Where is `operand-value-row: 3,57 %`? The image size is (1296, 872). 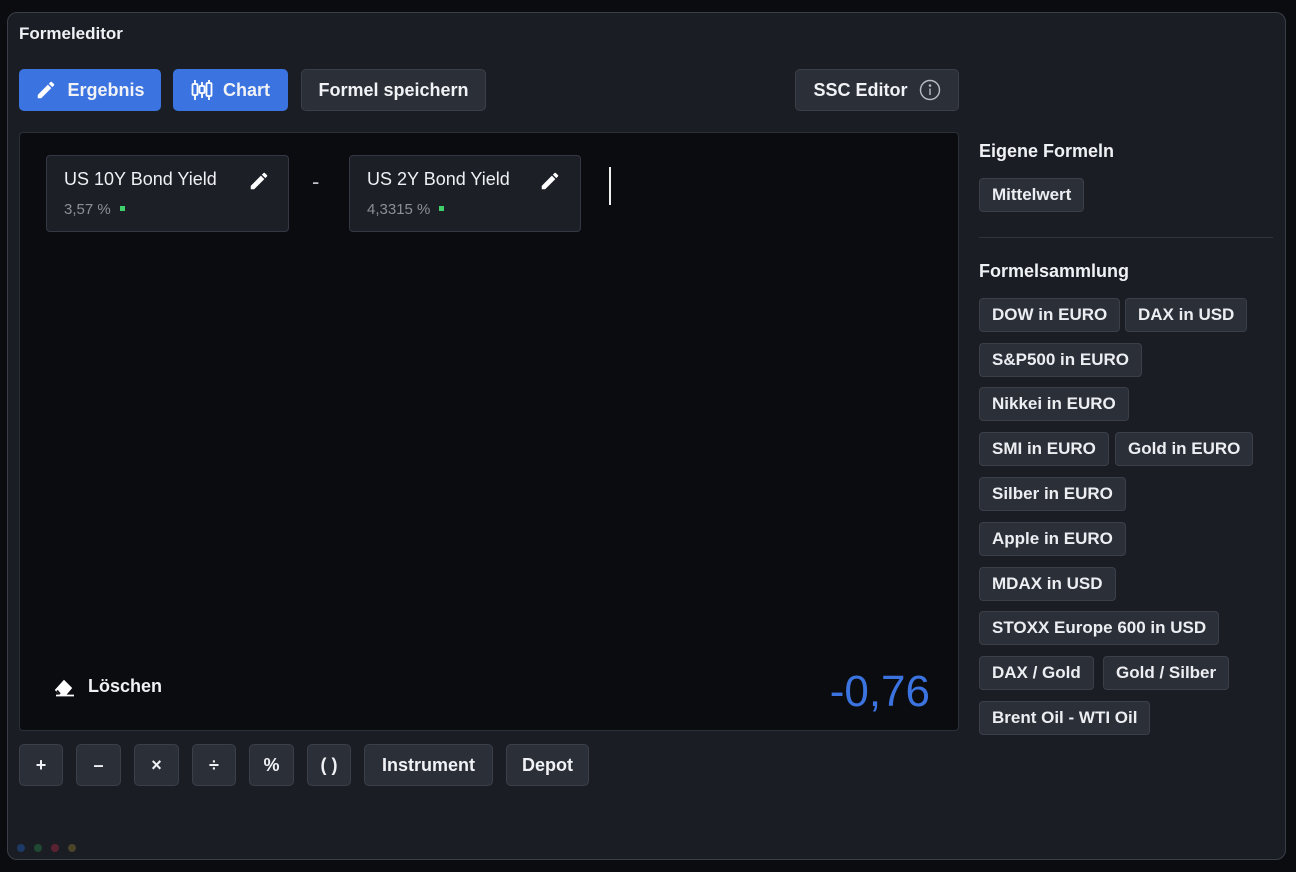 operand-value-row: 3,57 % is located at coordinates (94, 209).